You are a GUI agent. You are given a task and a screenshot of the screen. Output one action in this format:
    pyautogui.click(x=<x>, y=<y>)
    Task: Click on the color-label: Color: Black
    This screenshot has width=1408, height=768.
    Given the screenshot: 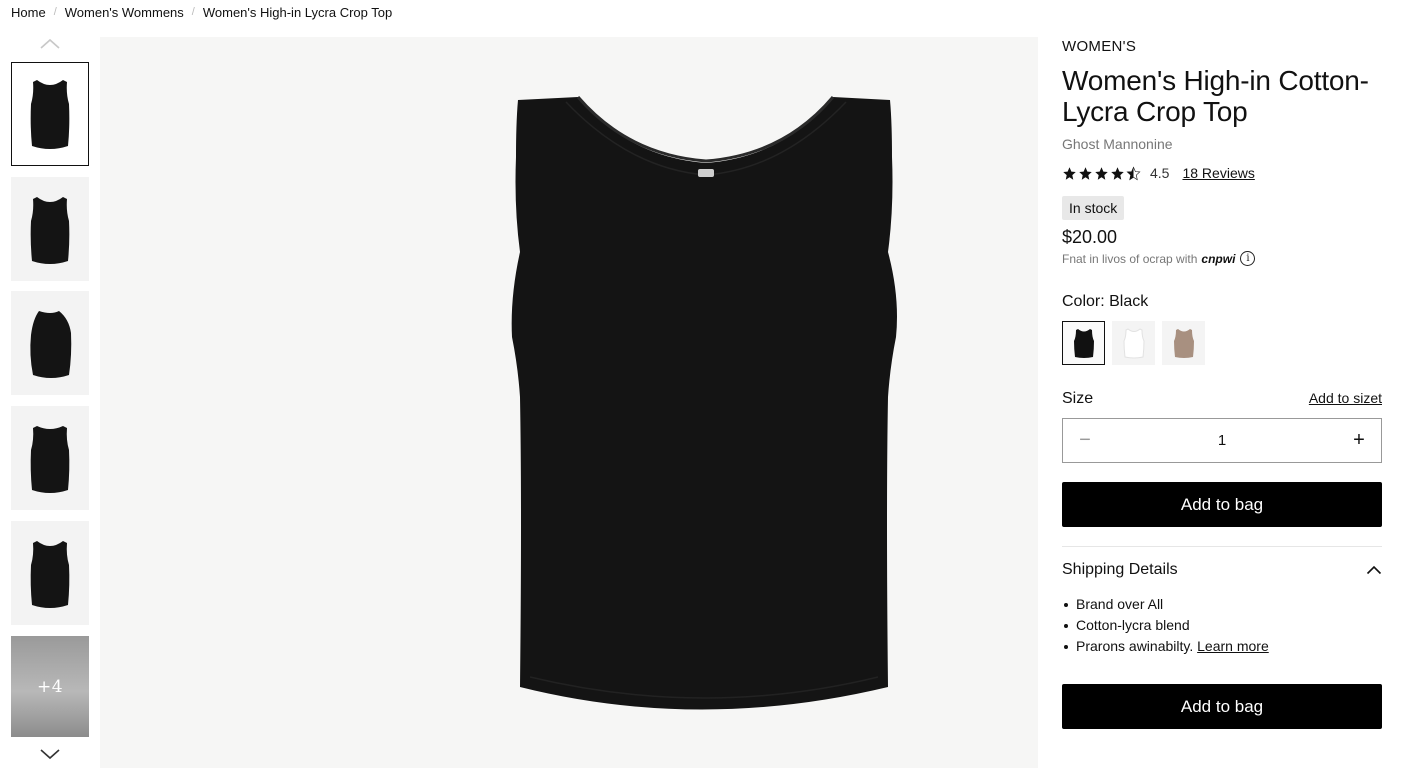 What is the action you would take?
    pyautogui.click(x=1105, y=301)
    